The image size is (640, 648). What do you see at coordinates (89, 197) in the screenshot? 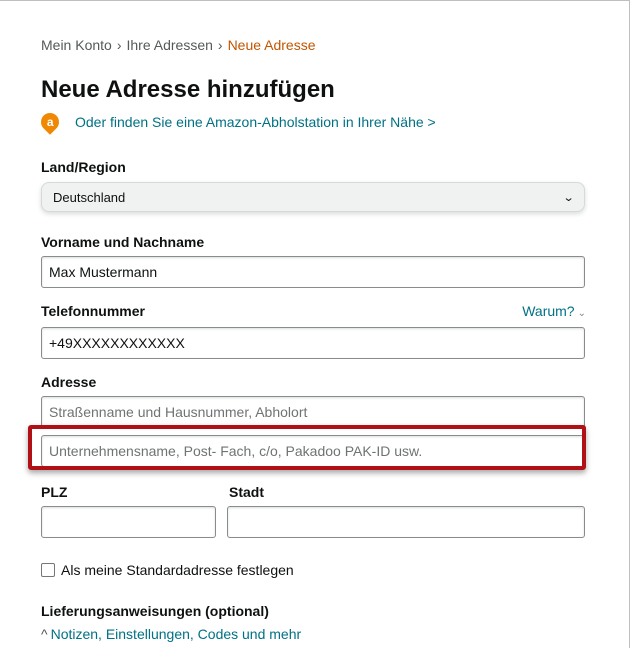
I see `country-selected-value: Deutschland` at bounding box center [89, 197].